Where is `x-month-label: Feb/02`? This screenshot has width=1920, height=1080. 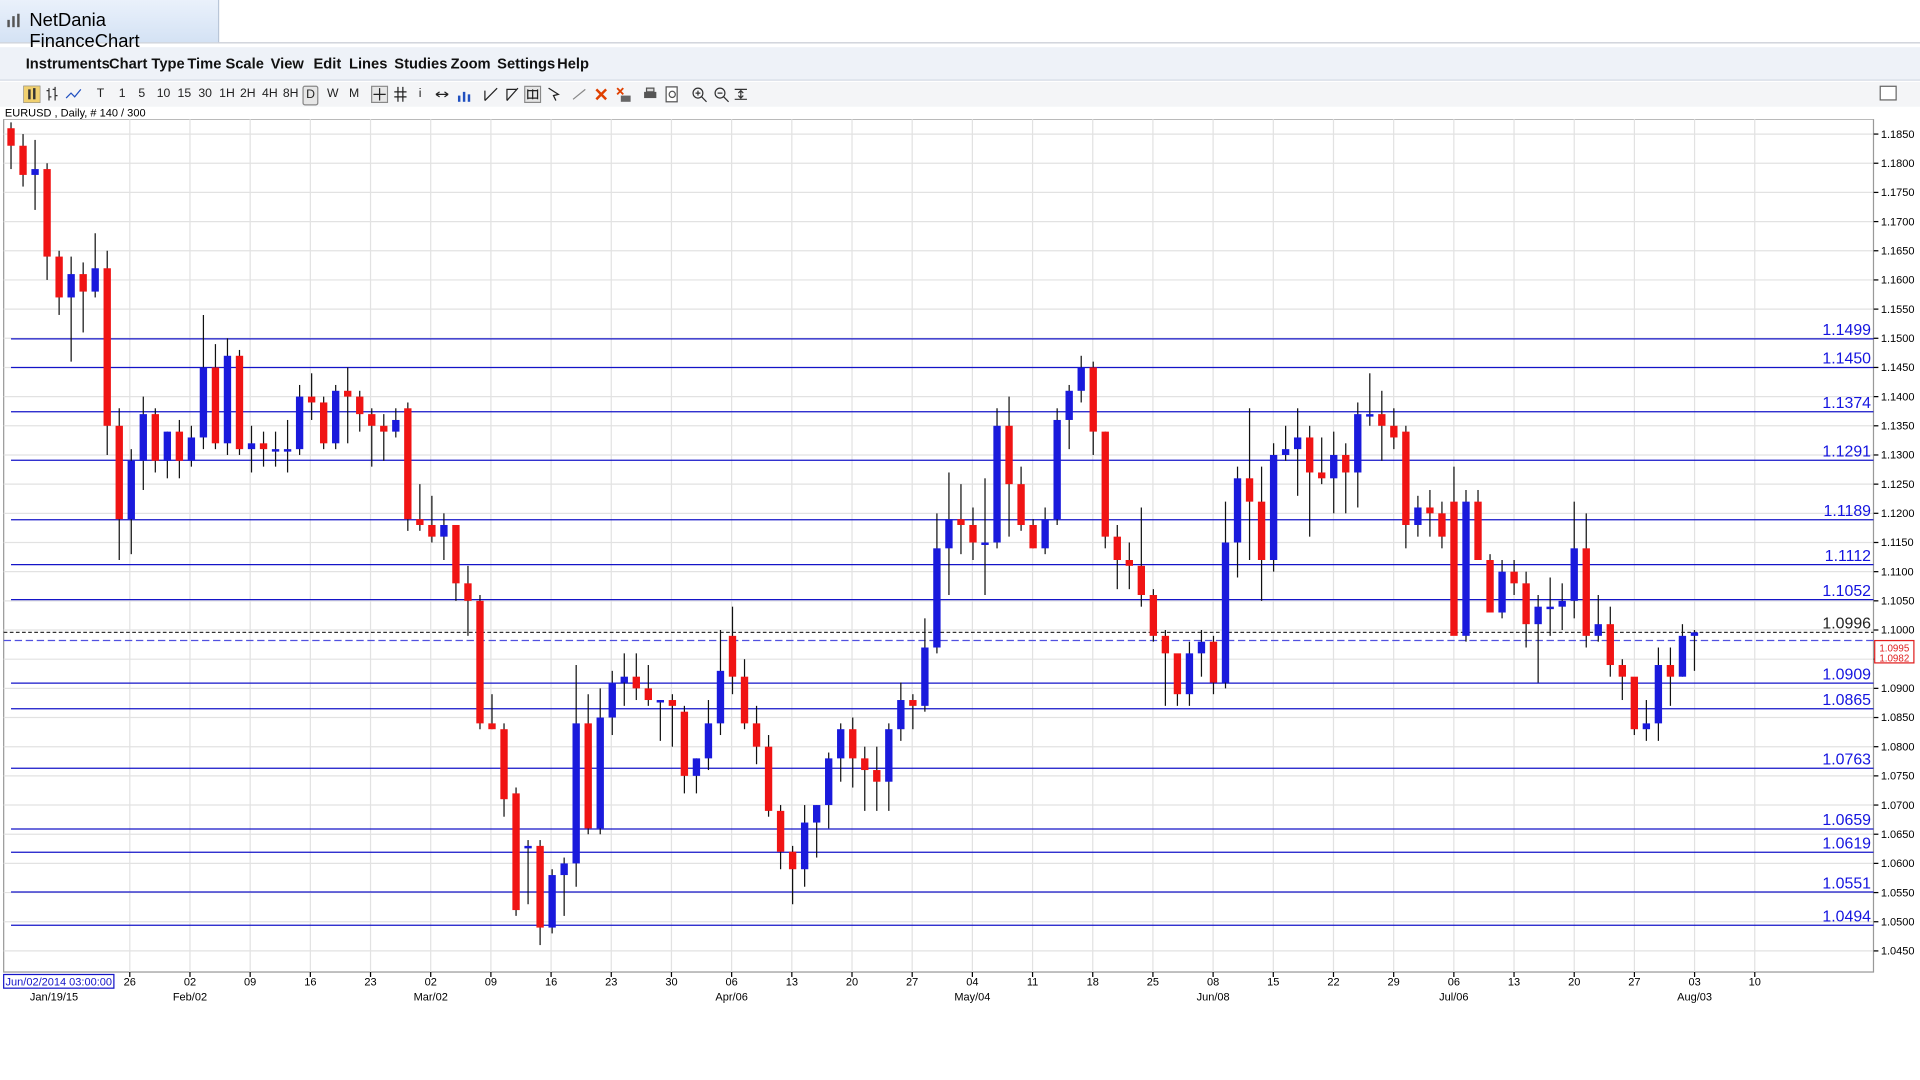 x-month-label: Feb/02 is located at coordinates (190, 998).